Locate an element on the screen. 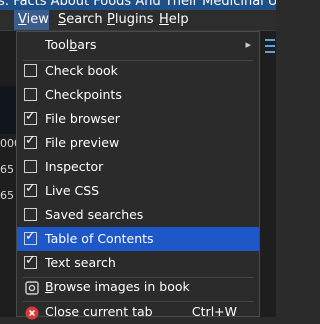 Image resolution: width=320 pixels, height=324 pixels. menu-item-toolbars: Toolbars ▸ is located at coordinates (138, 45).